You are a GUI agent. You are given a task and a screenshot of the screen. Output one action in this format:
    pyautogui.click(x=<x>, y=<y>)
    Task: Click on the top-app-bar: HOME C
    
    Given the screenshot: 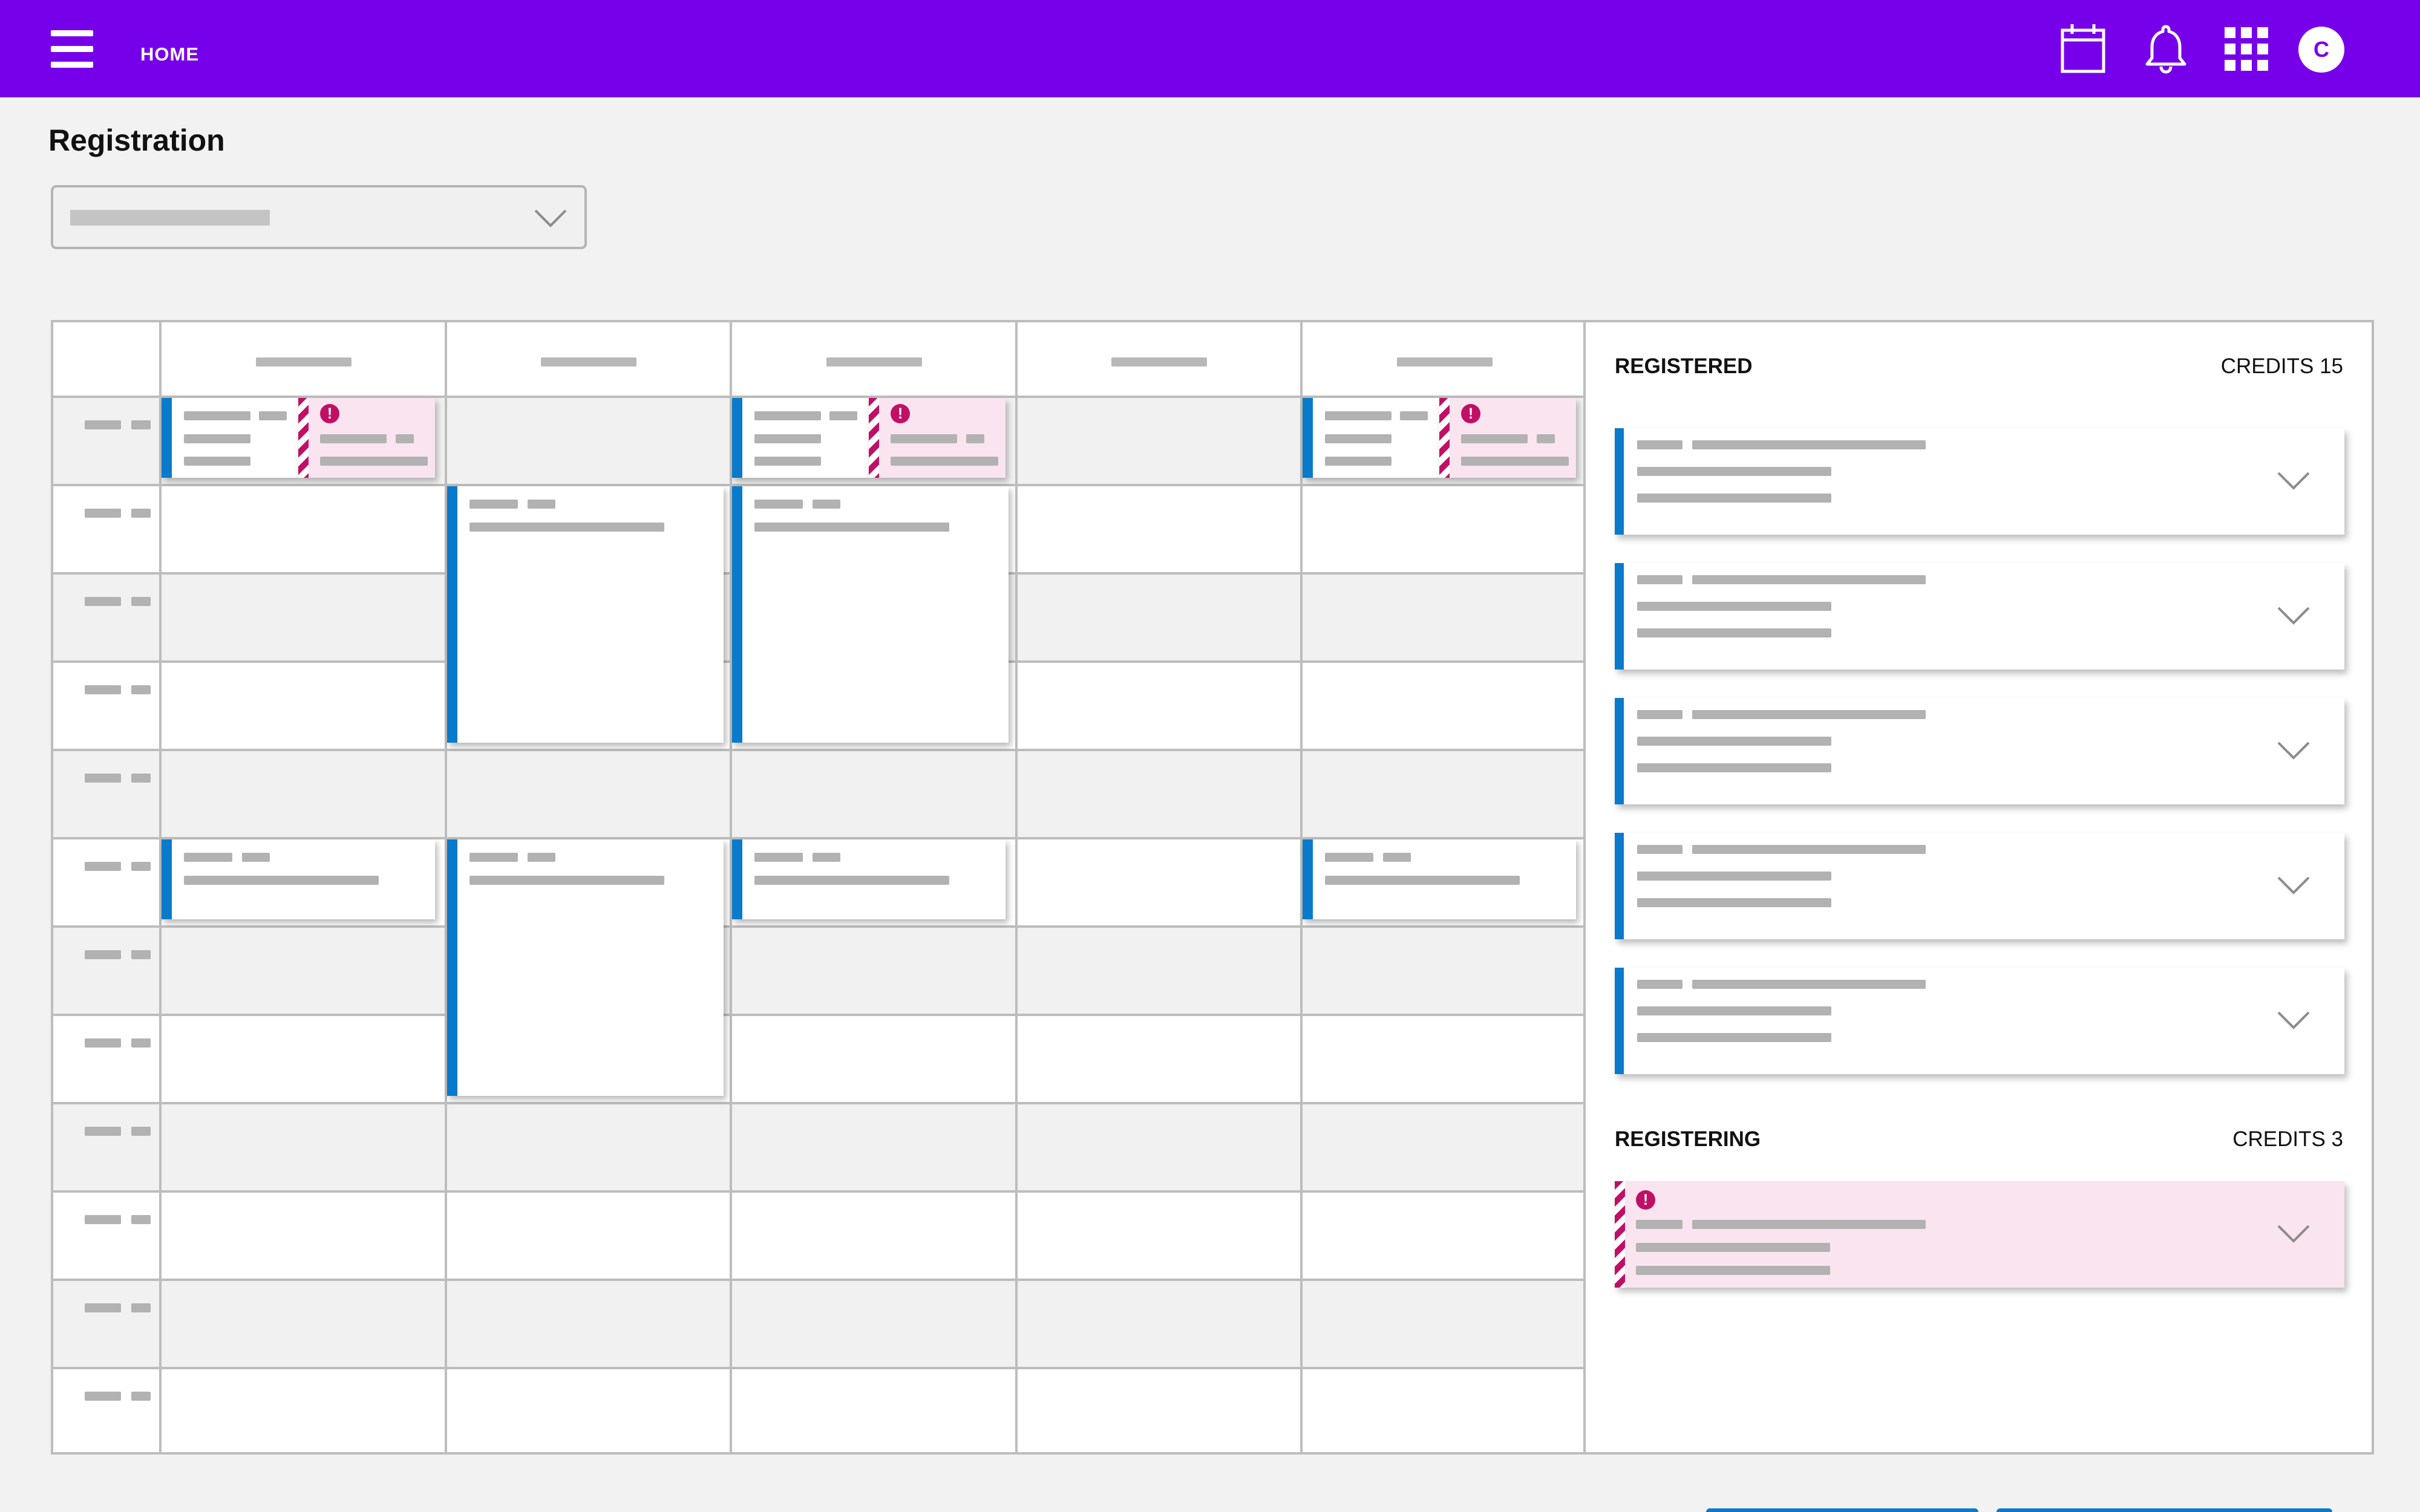 What is the action you would take?
    pyautogui.click(x=1210, y=49)
    